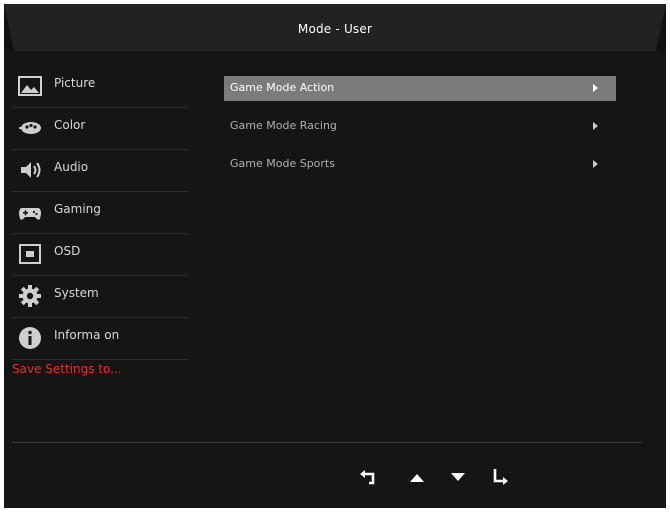 This screenshot has width=670, height=512. I want to click on sidebar-item-osd: OSD, so click(100, 255).